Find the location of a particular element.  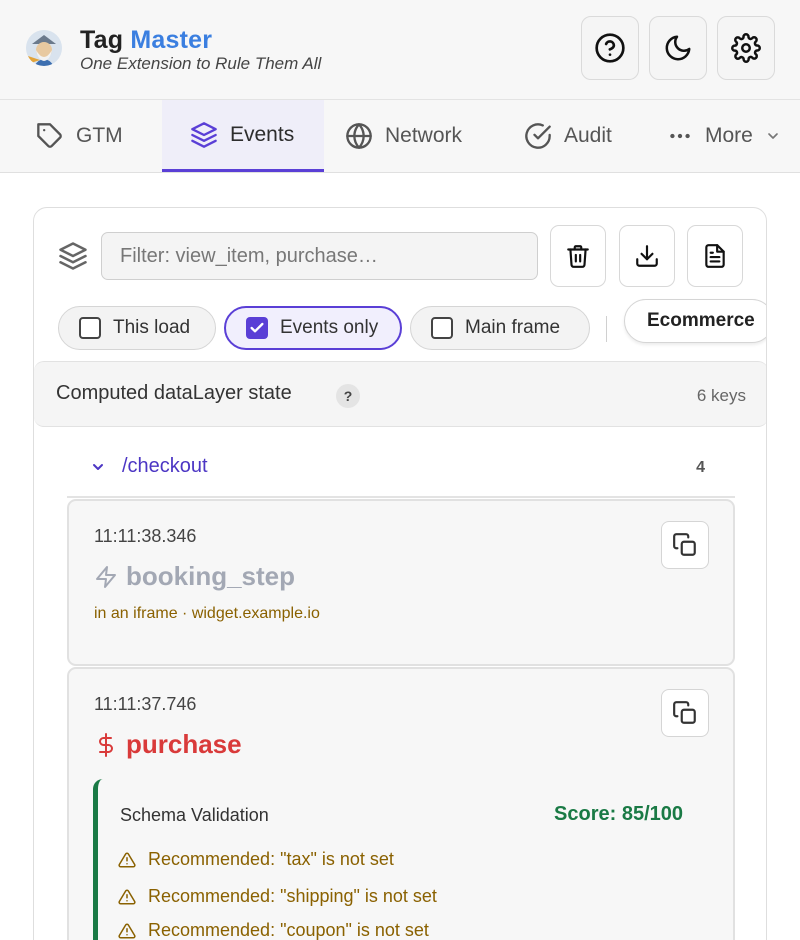

app-subtitle: One Extension to Rule Them All is located at coordinates (201, 63).